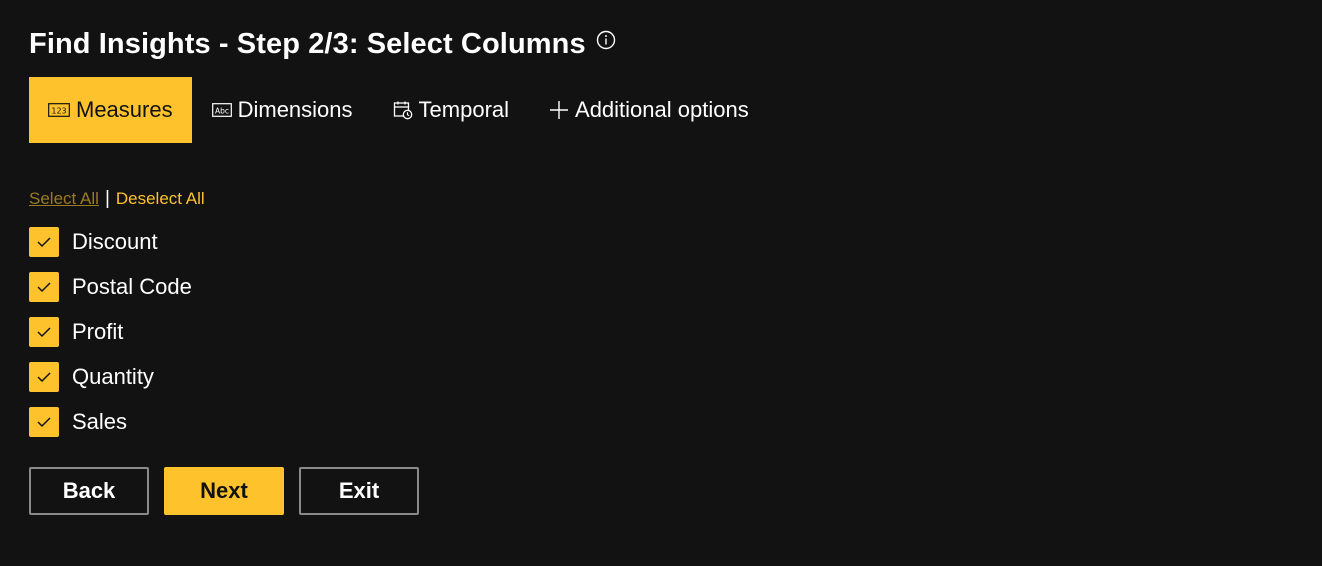 The image size is (1322, 566). Describe the element at coordinates (64, 199) in the screenshot. I see `select-all-link: Select All` at that location.